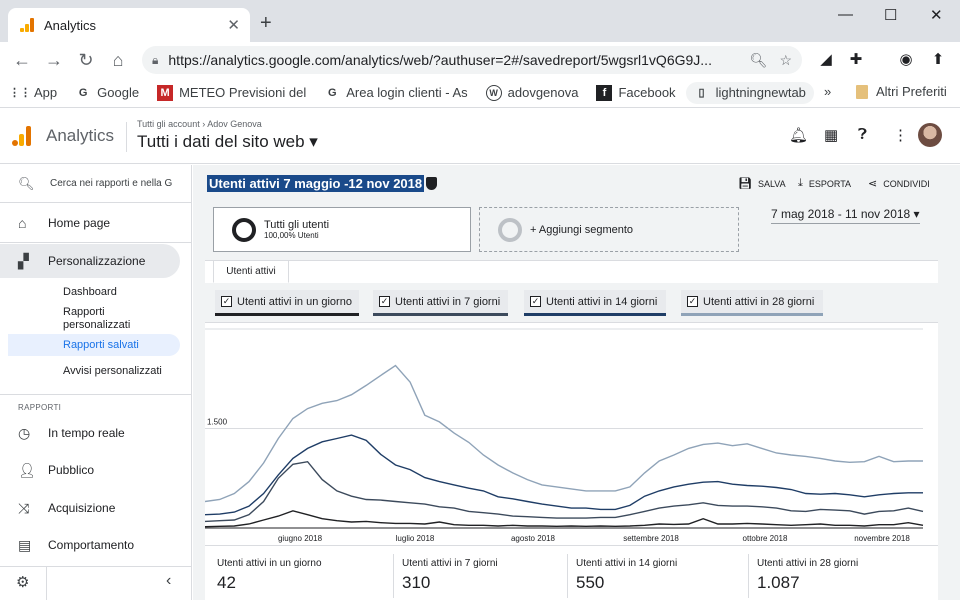 The width and height of the screenshot is (960, 600). I want to click on bookmark-label: METEO Previsioni del, so click(243, 92).